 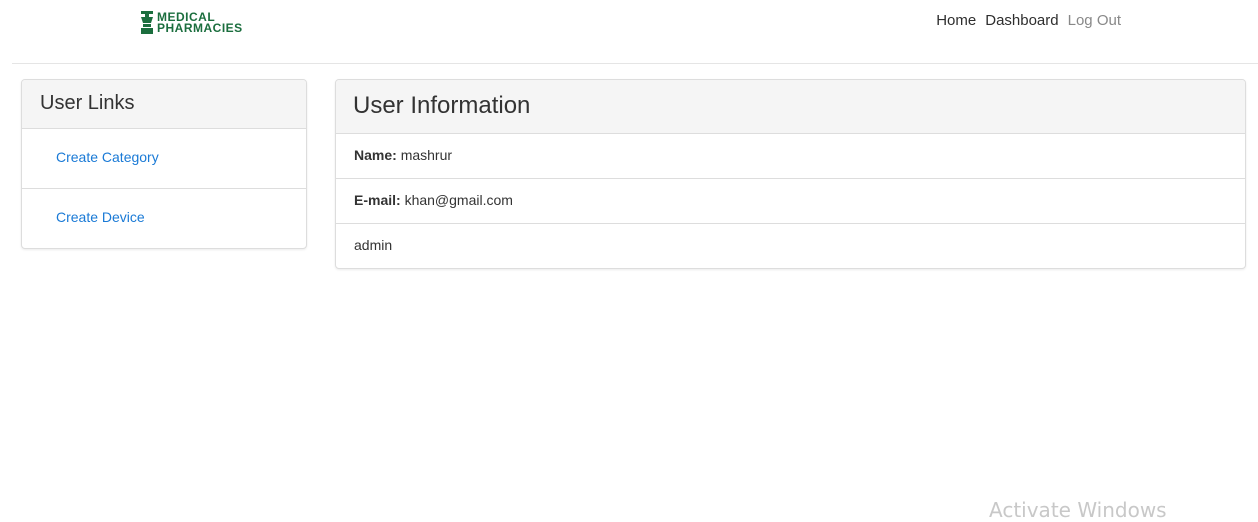 I want to click on email-label: E-mail:, so click(x=377, y=200).